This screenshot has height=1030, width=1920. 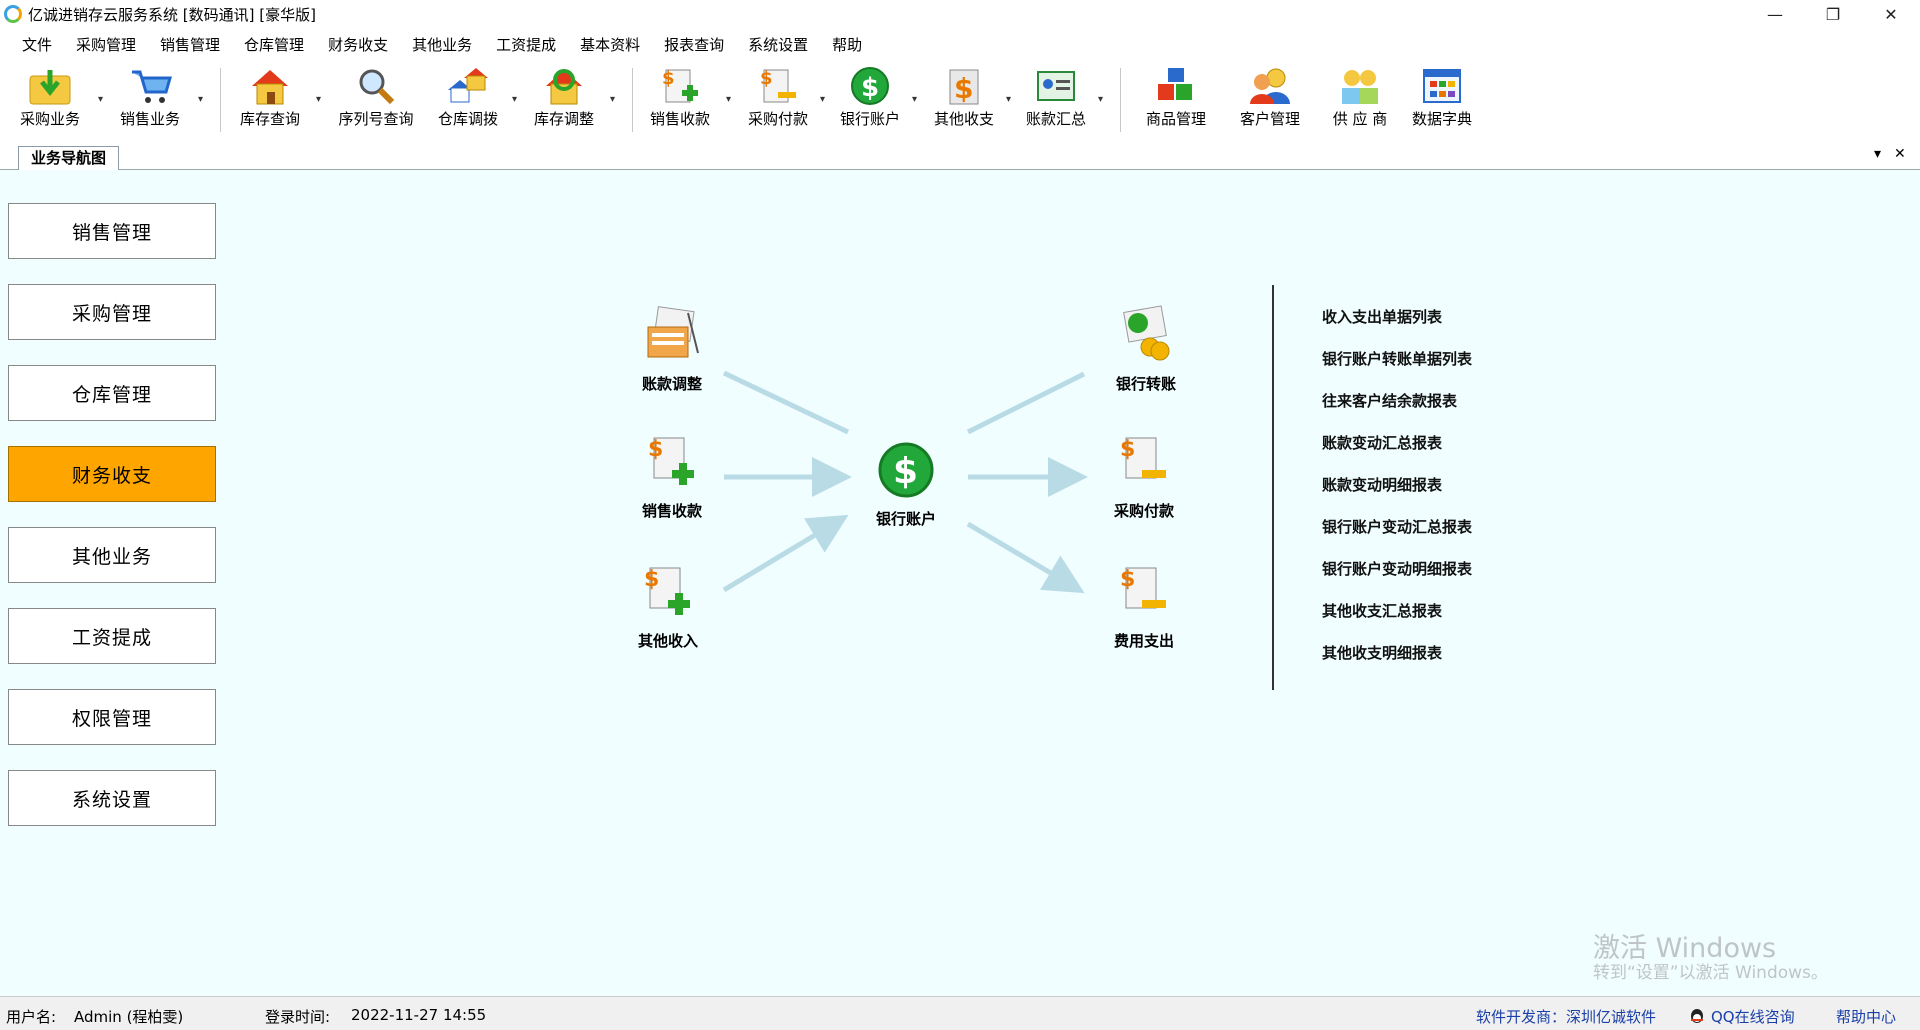 I want to click on menu-help: 帮助, so click(x=847, y=44).